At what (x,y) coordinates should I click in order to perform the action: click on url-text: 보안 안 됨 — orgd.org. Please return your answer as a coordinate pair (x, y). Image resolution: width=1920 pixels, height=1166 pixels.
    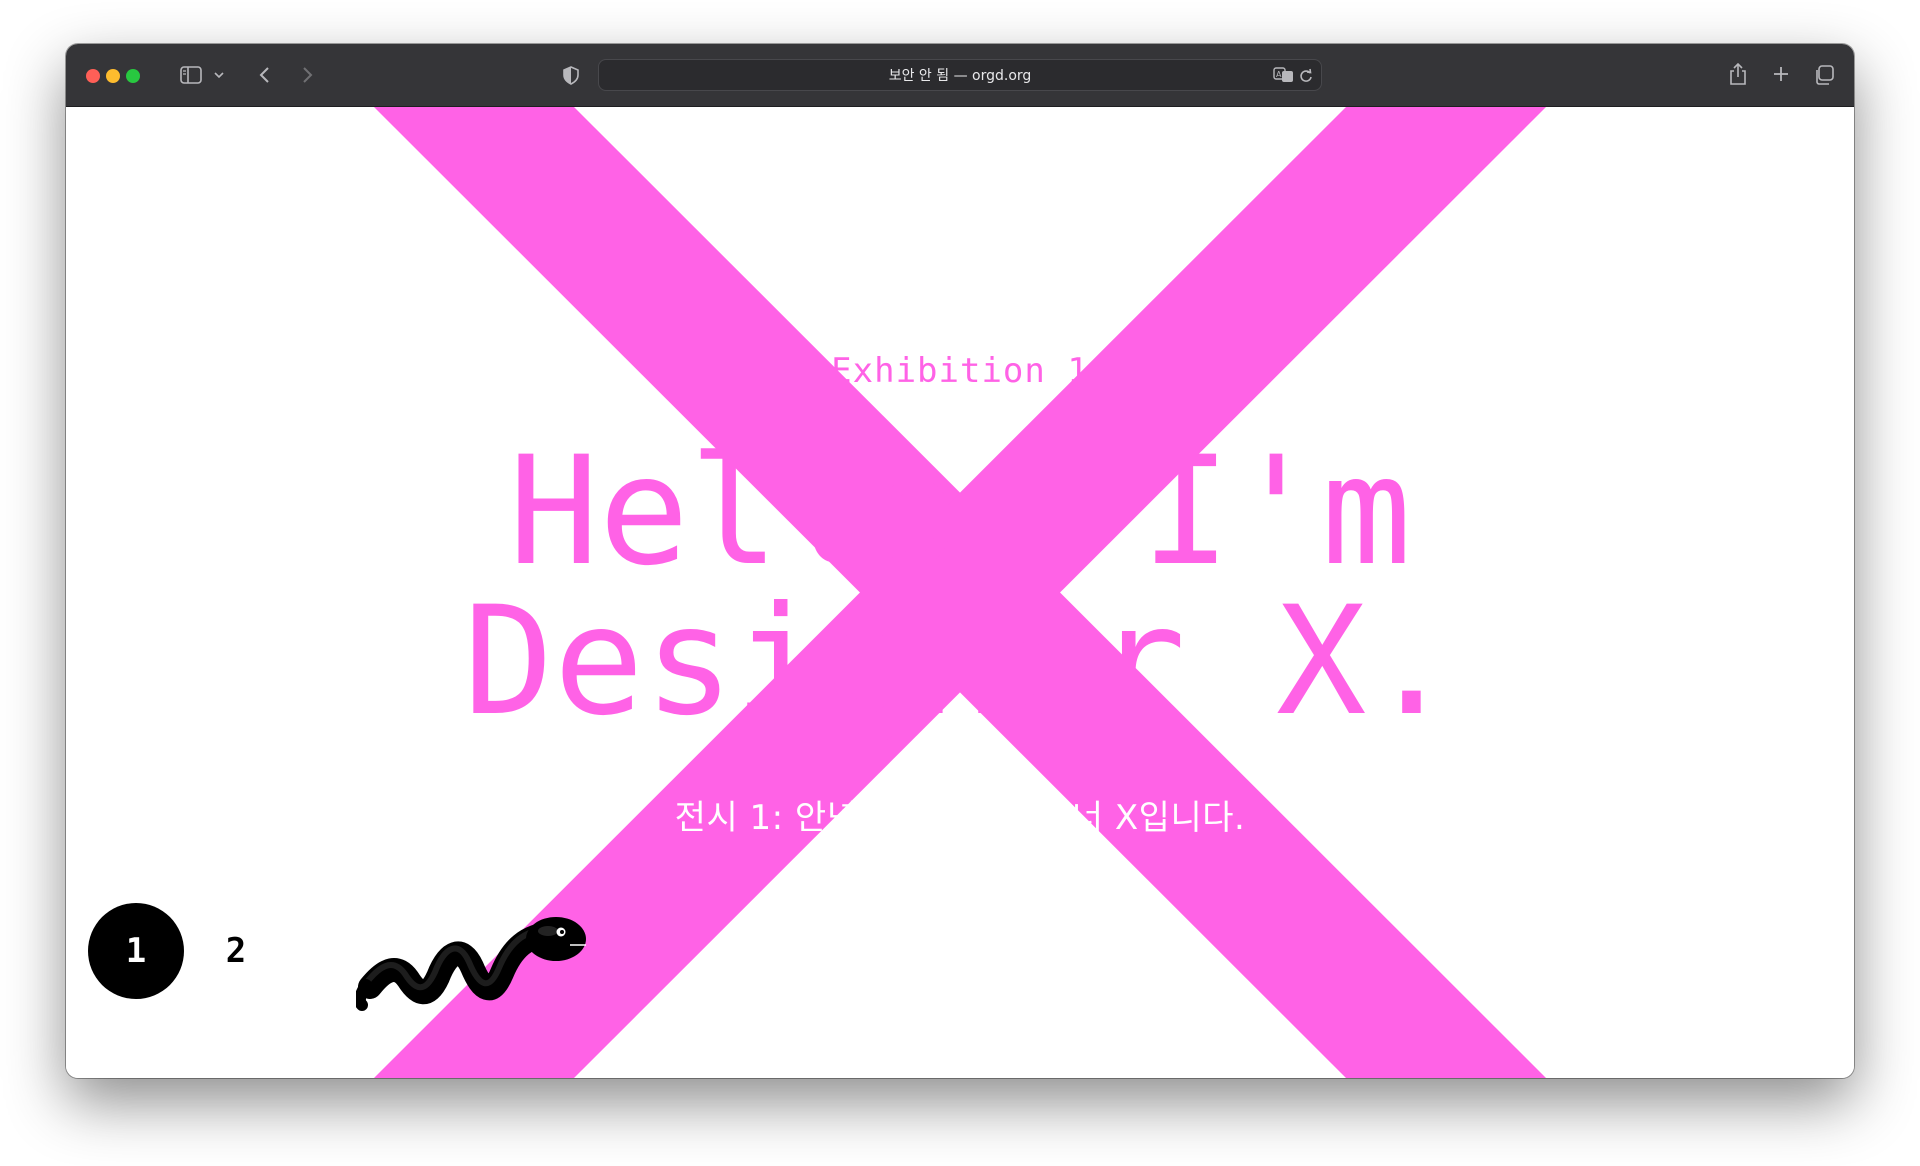
    Looking at the image, I should click on (960, 76).